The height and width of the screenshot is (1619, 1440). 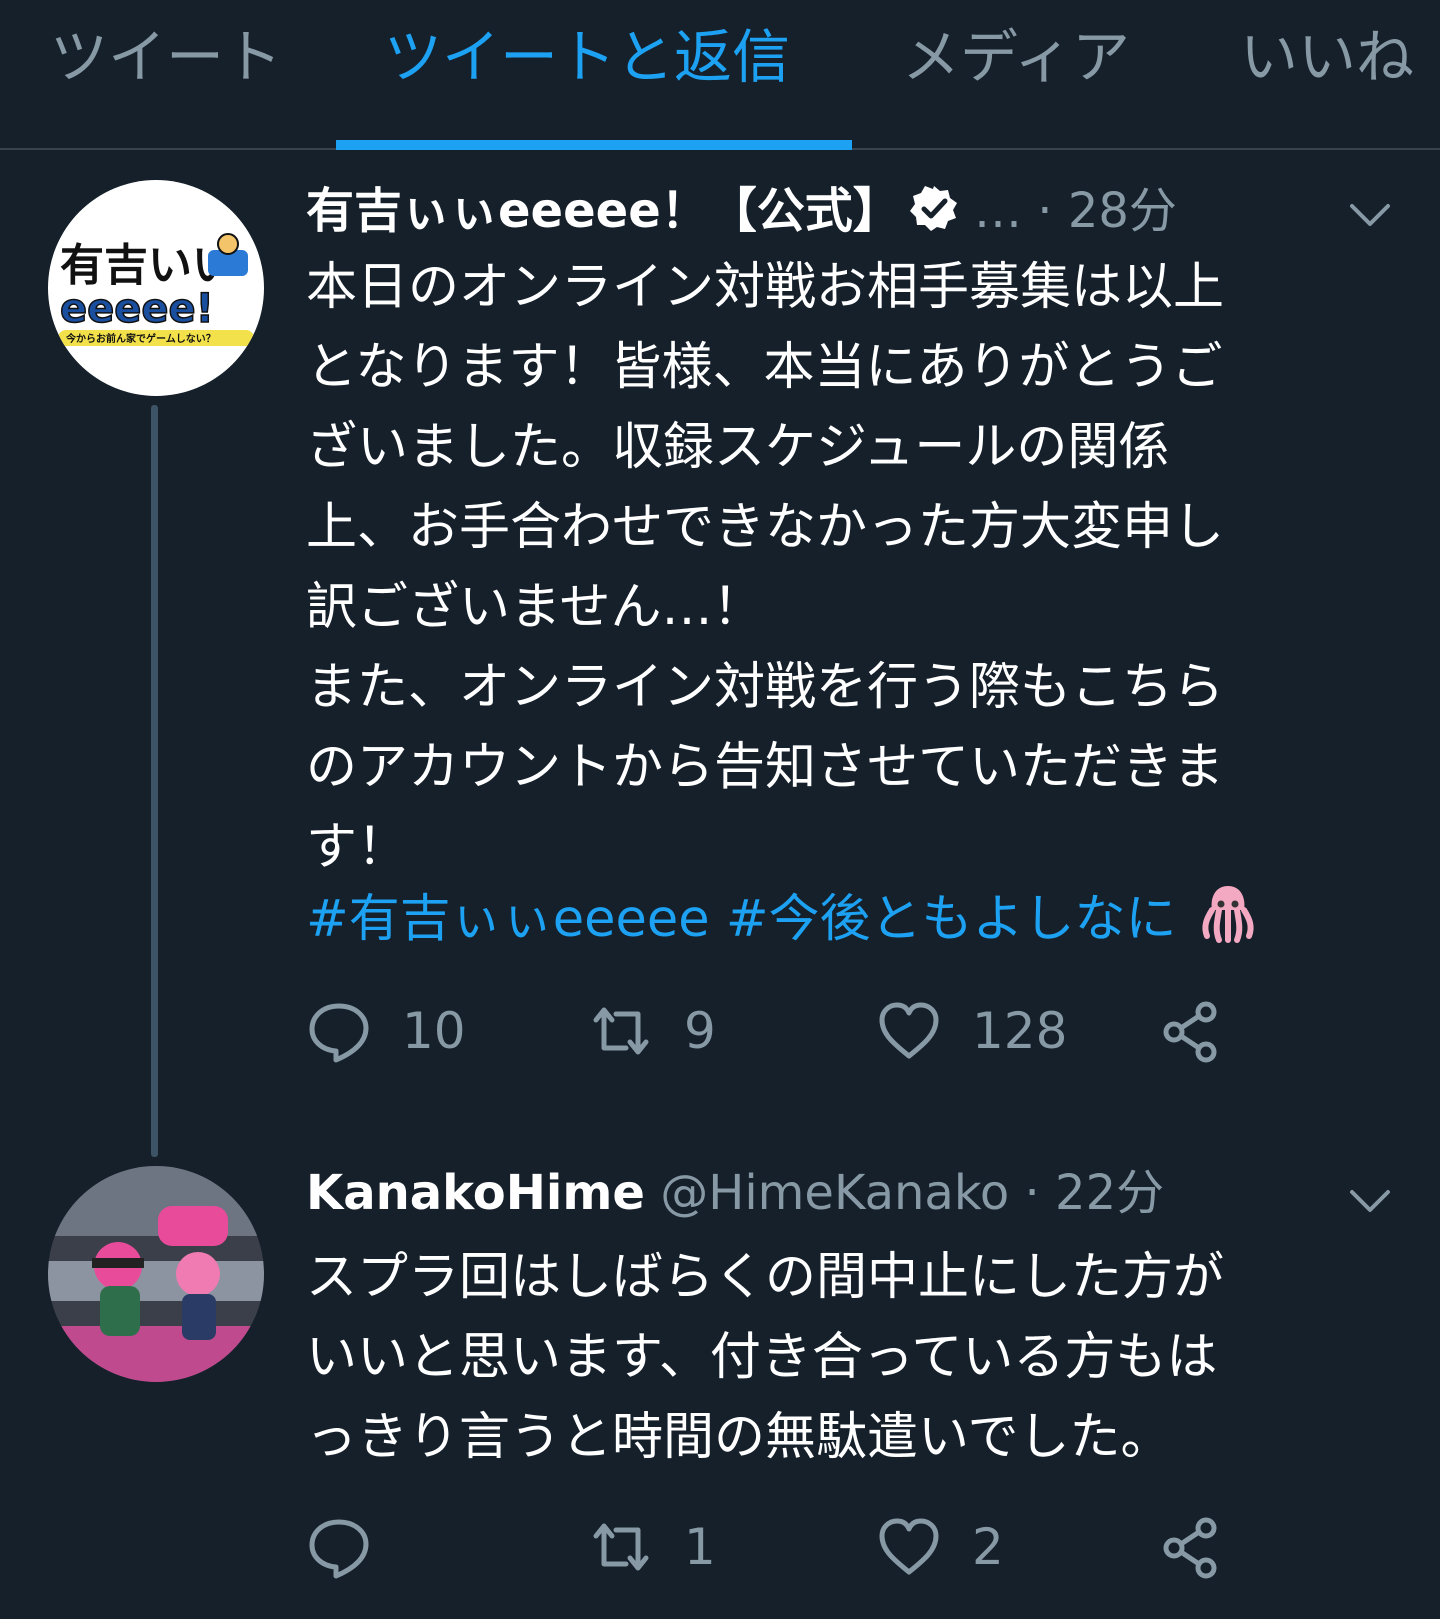 What do you see at coordinates (1016, 57) in the screenshot?
I see `tab-media: メディア` at bounding box center [1016, 57].